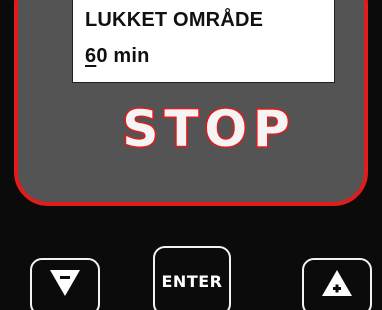 This screenshot has width=382, height=310. What do you see at coordinates (192, 281) in the screenshot?
I see `enter-button-label: ENTER` at bounding box center [192, 281].